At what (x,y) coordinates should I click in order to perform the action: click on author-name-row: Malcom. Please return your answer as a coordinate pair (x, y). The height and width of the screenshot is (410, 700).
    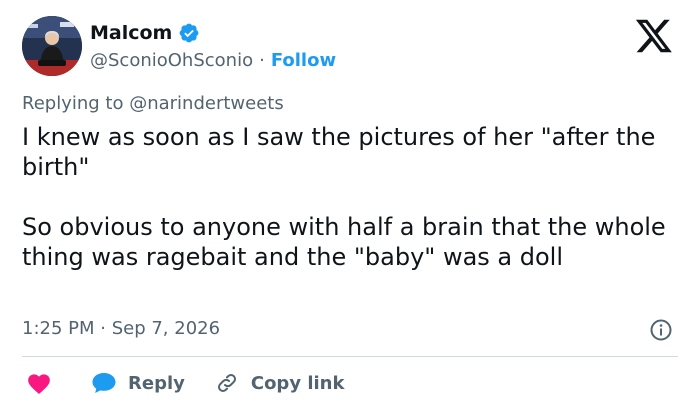
    Looking at the image, I should click on (145, 33).